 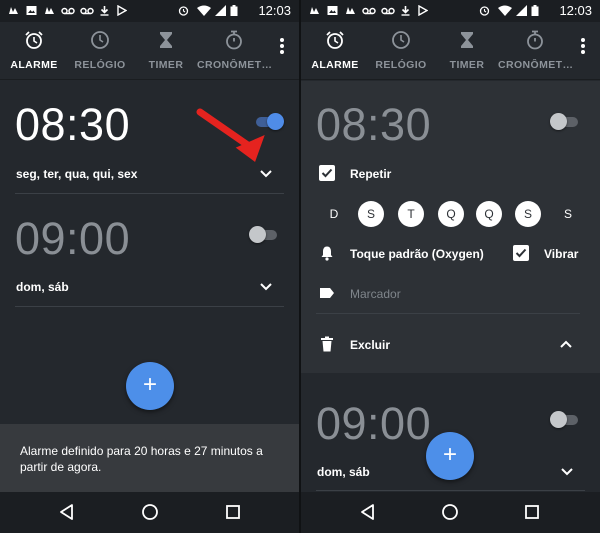 I want to click on status-bar: 12:03, so click(x=149, y=11).